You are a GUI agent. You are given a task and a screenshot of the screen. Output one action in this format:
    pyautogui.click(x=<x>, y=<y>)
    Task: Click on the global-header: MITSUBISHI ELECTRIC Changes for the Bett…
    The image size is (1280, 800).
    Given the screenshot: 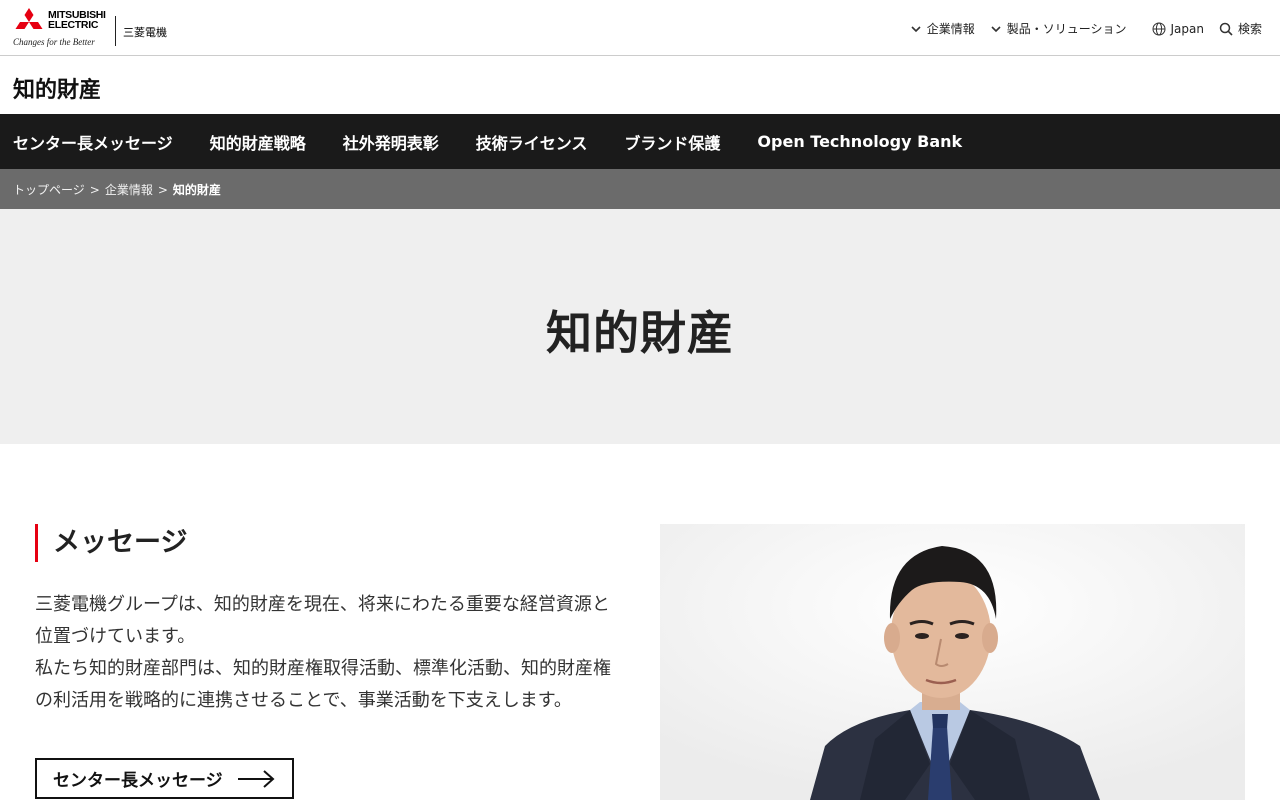 What is the action you would take?
    pyautogui.click(x=640, y=28)
    